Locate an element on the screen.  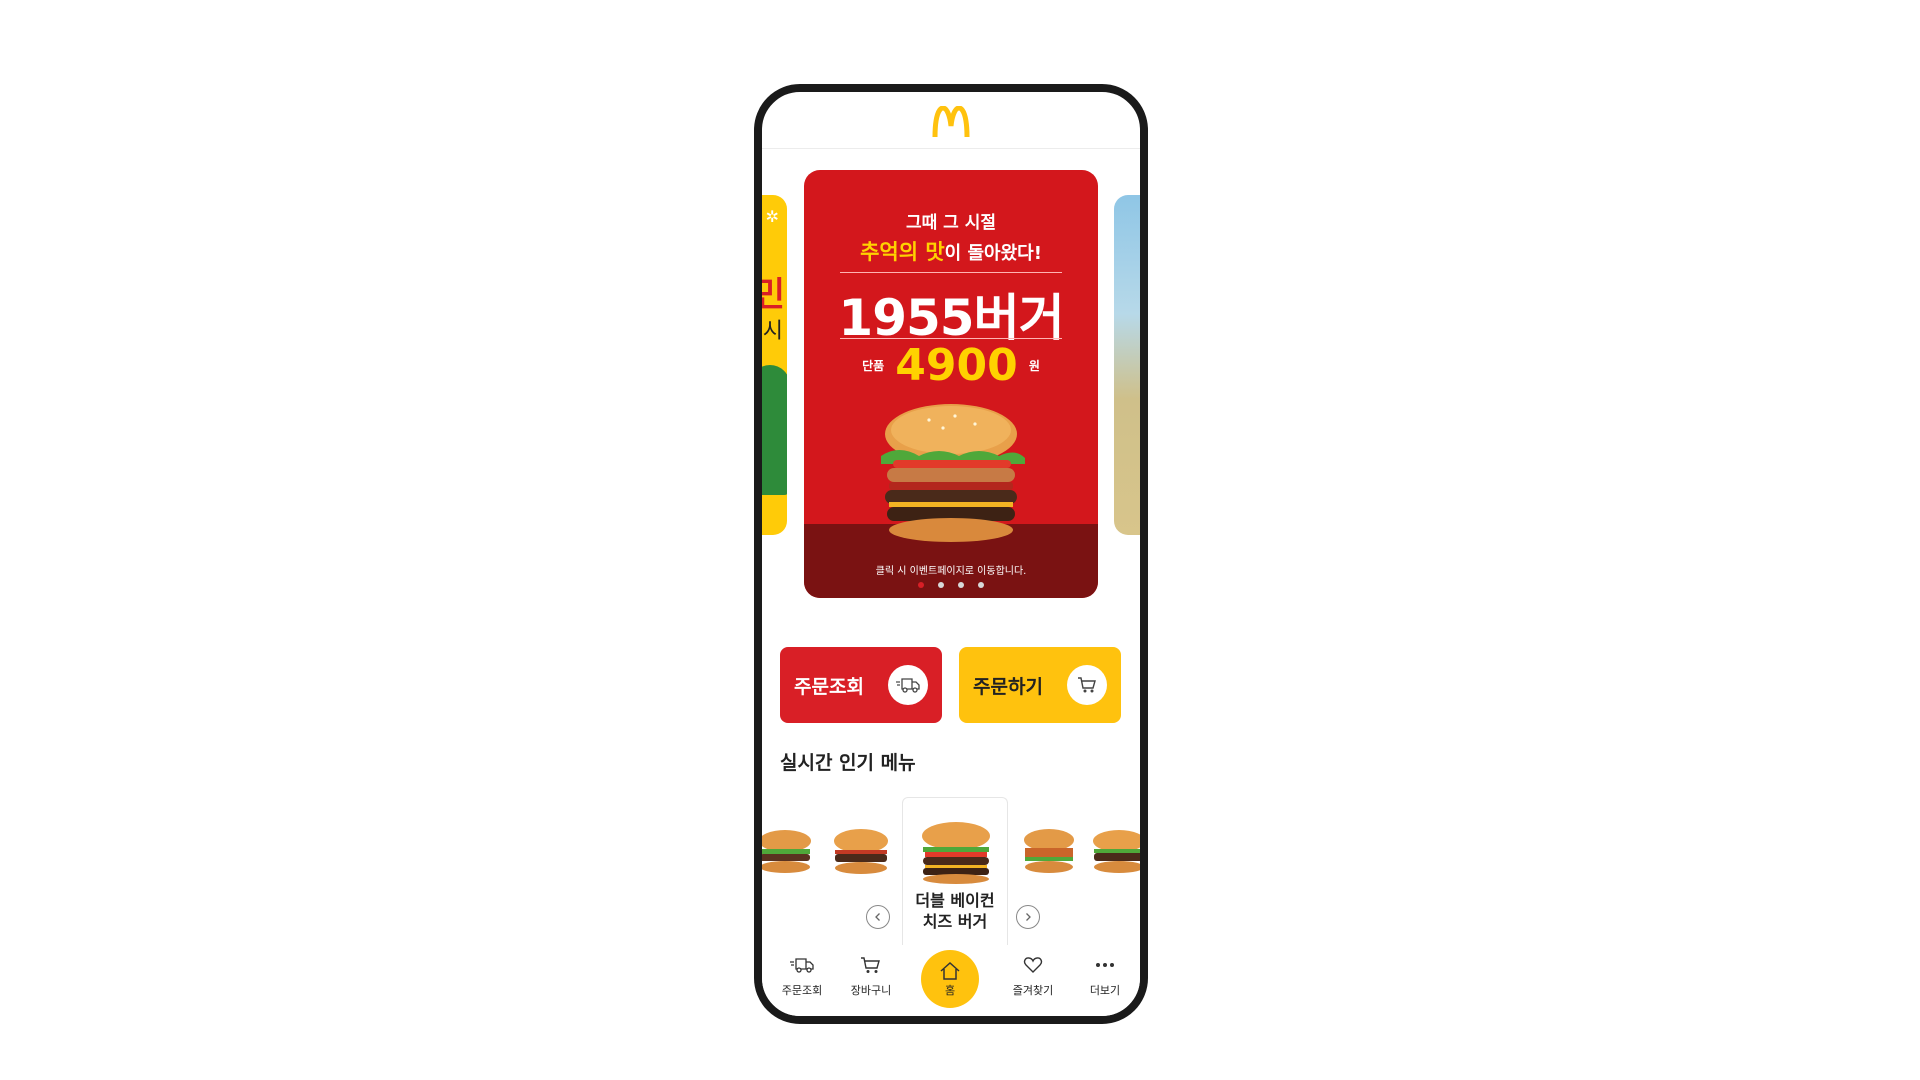
nav-cart: 장바구니 is located at coordinates (871, 977).